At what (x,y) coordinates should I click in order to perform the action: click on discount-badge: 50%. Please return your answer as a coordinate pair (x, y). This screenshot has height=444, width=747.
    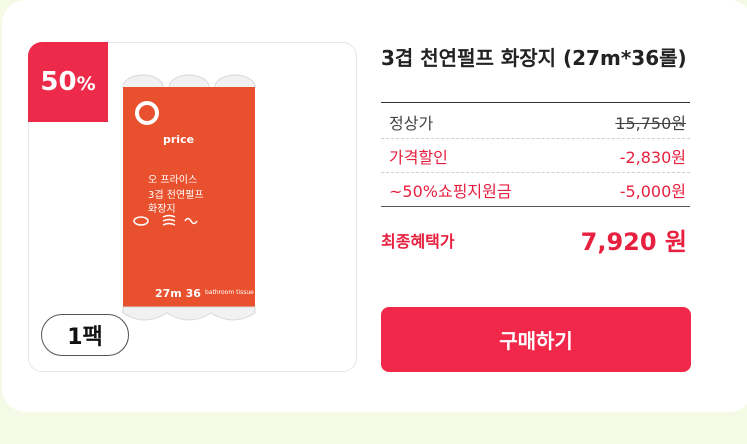
    Looking at the image, I should click on (68, 82).